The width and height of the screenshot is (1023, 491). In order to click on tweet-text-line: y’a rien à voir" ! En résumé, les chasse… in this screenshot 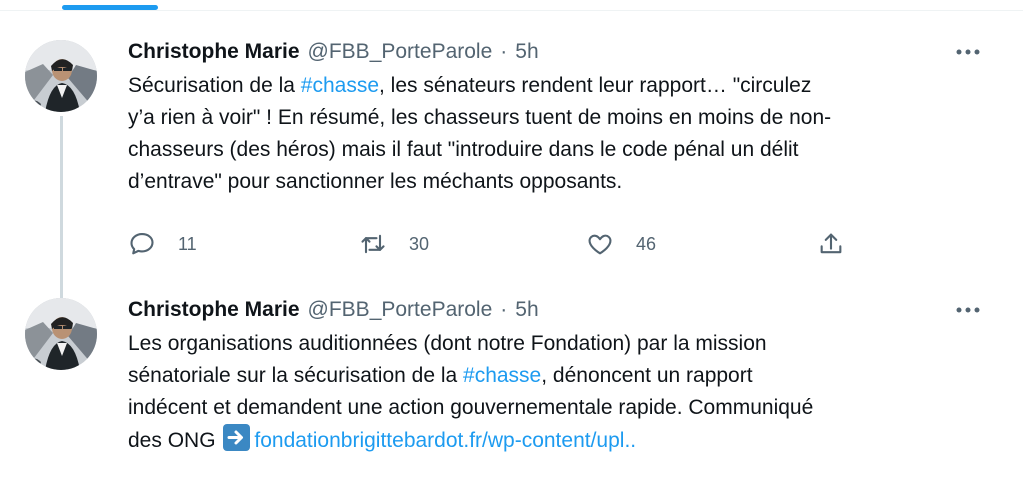, I will do `click(480, 117)`.